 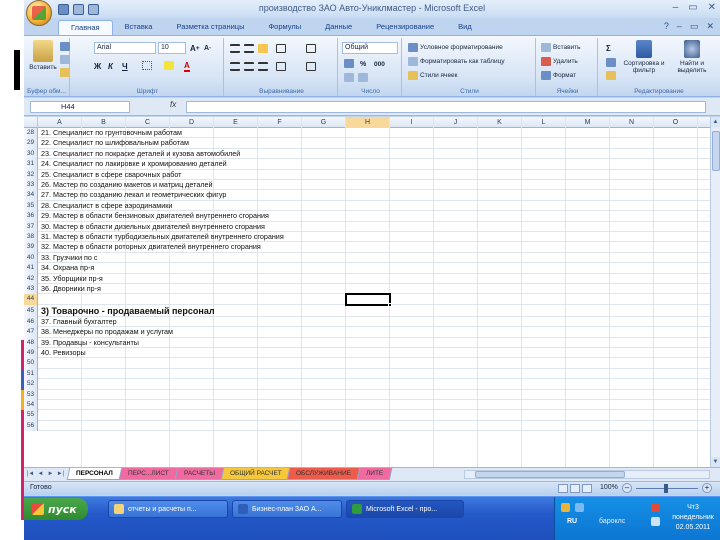 What do you see at coordinates (280, 122) in the screenshot?
I see `column-header: F` at bounding box center [280, 122].